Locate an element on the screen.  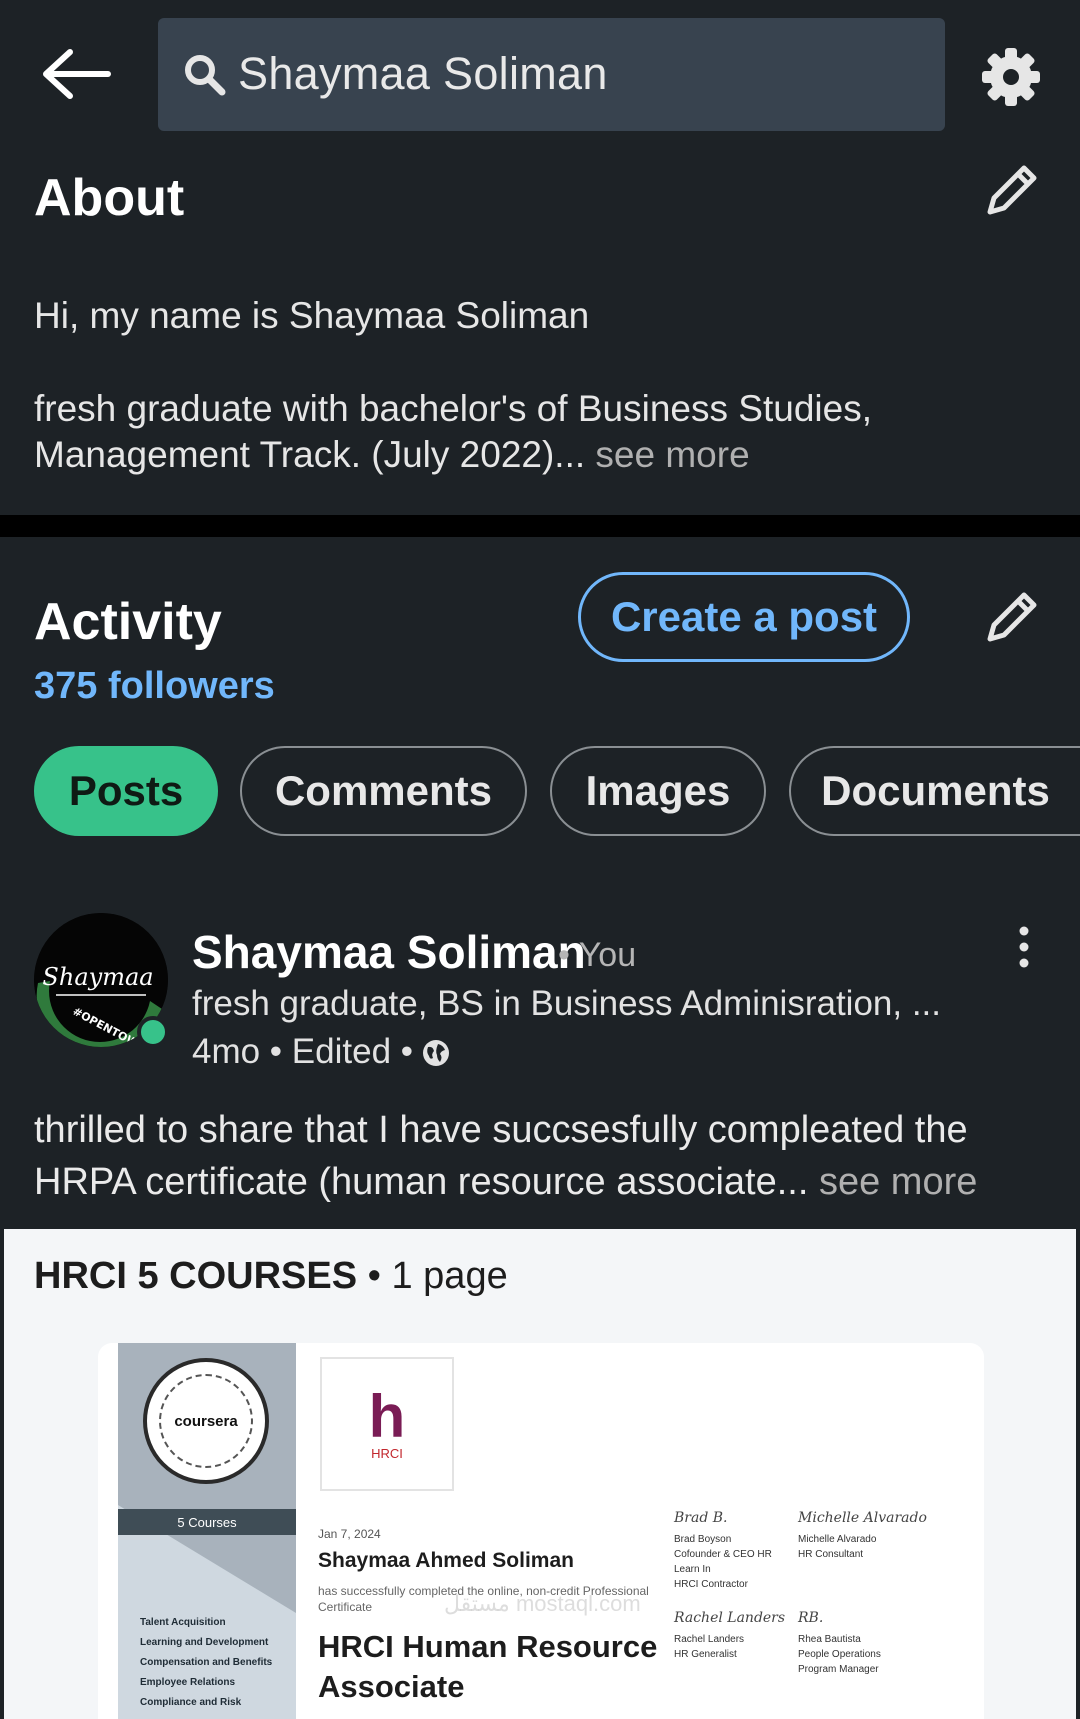
coursera-logo-text: coursera is located at coordinates (206, 1421).